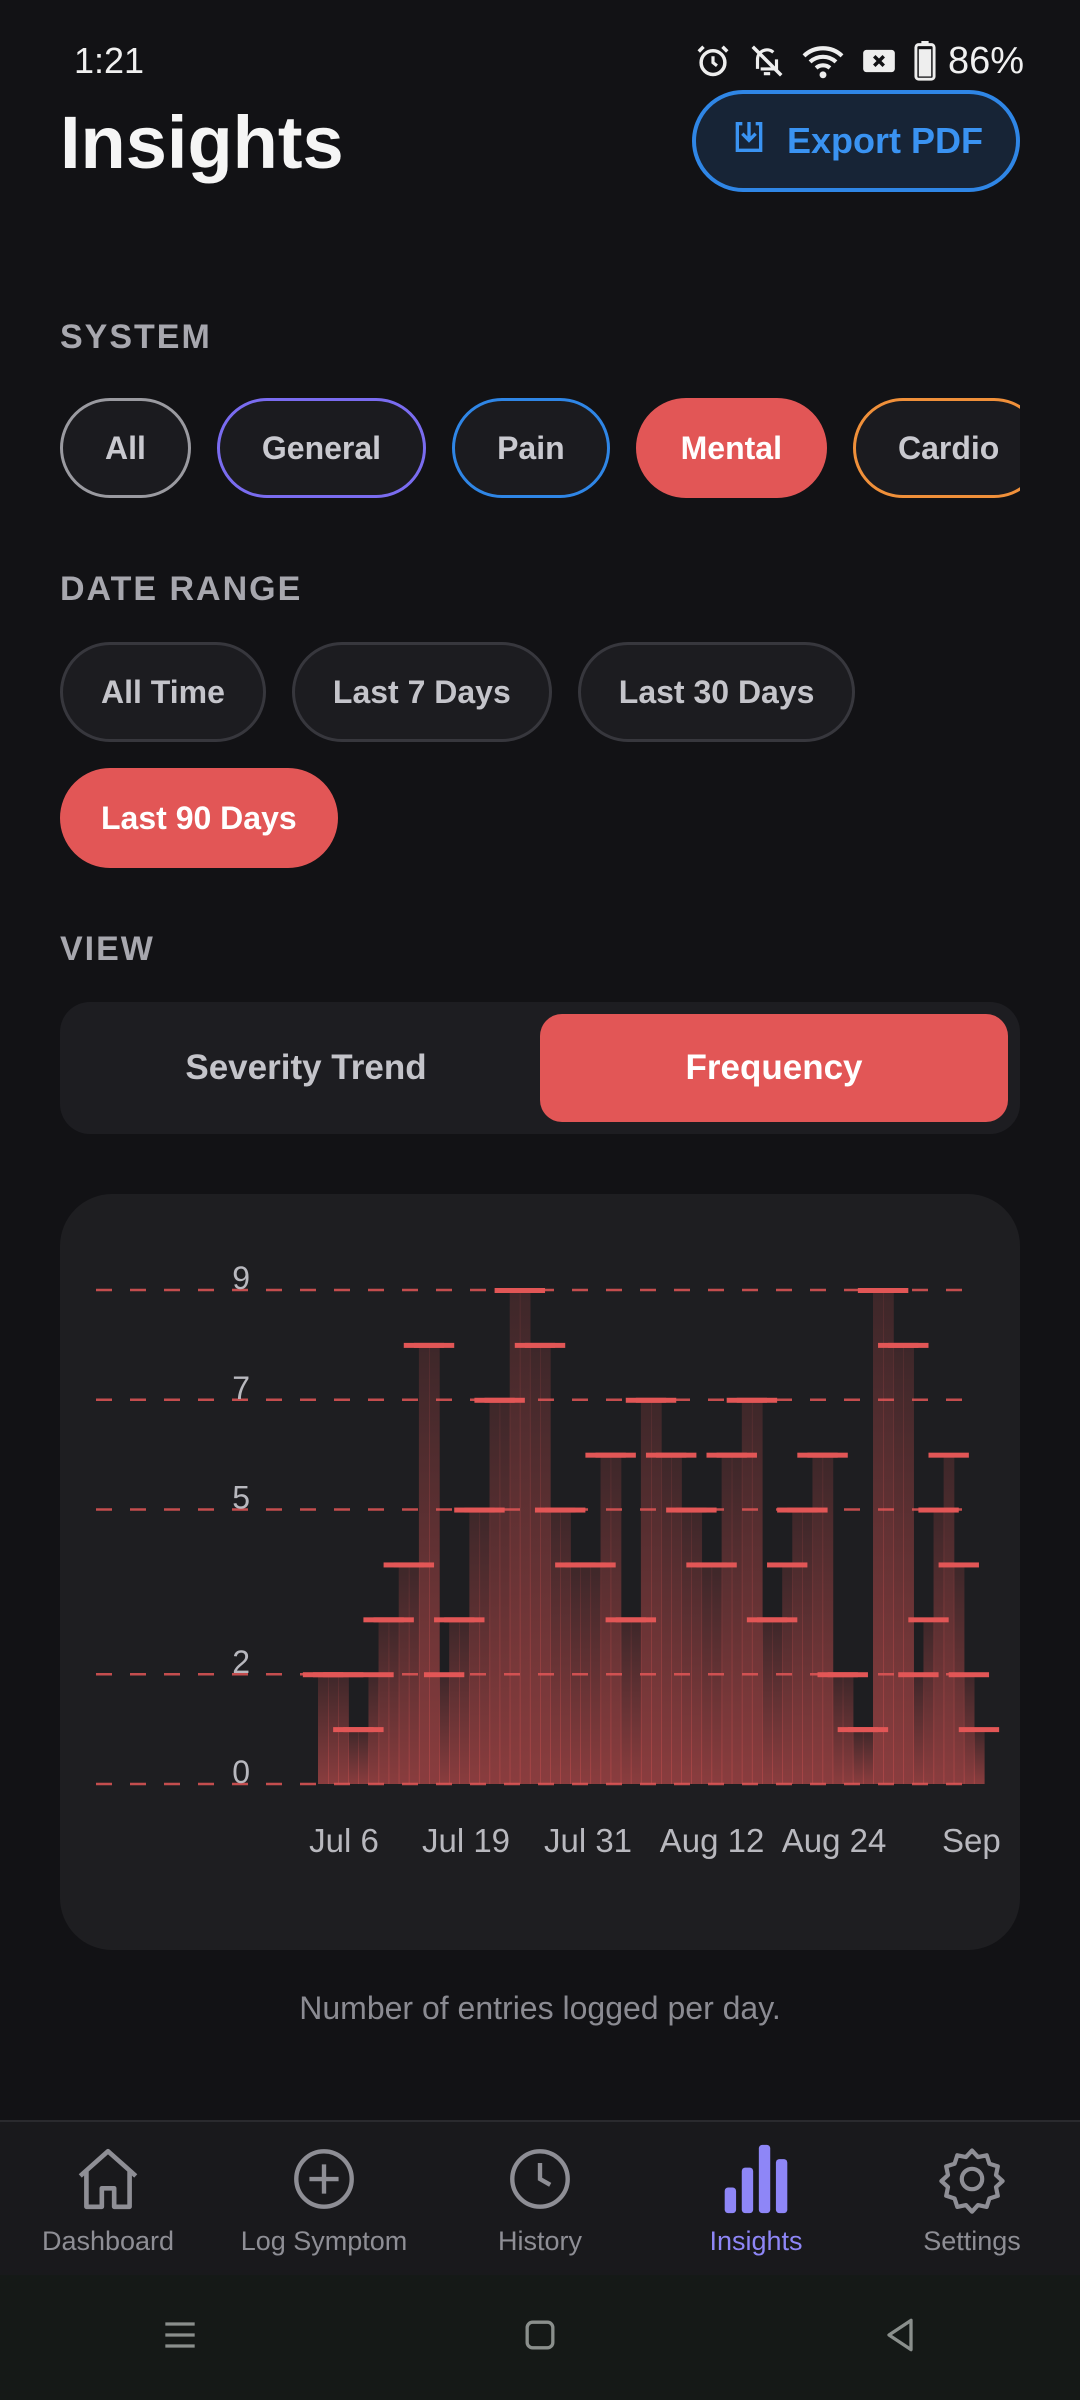 This screenshot has width=1080, height=2400. I want to click on date-range-chip-last-30-days: Last 30 Days, so click(716, 692).